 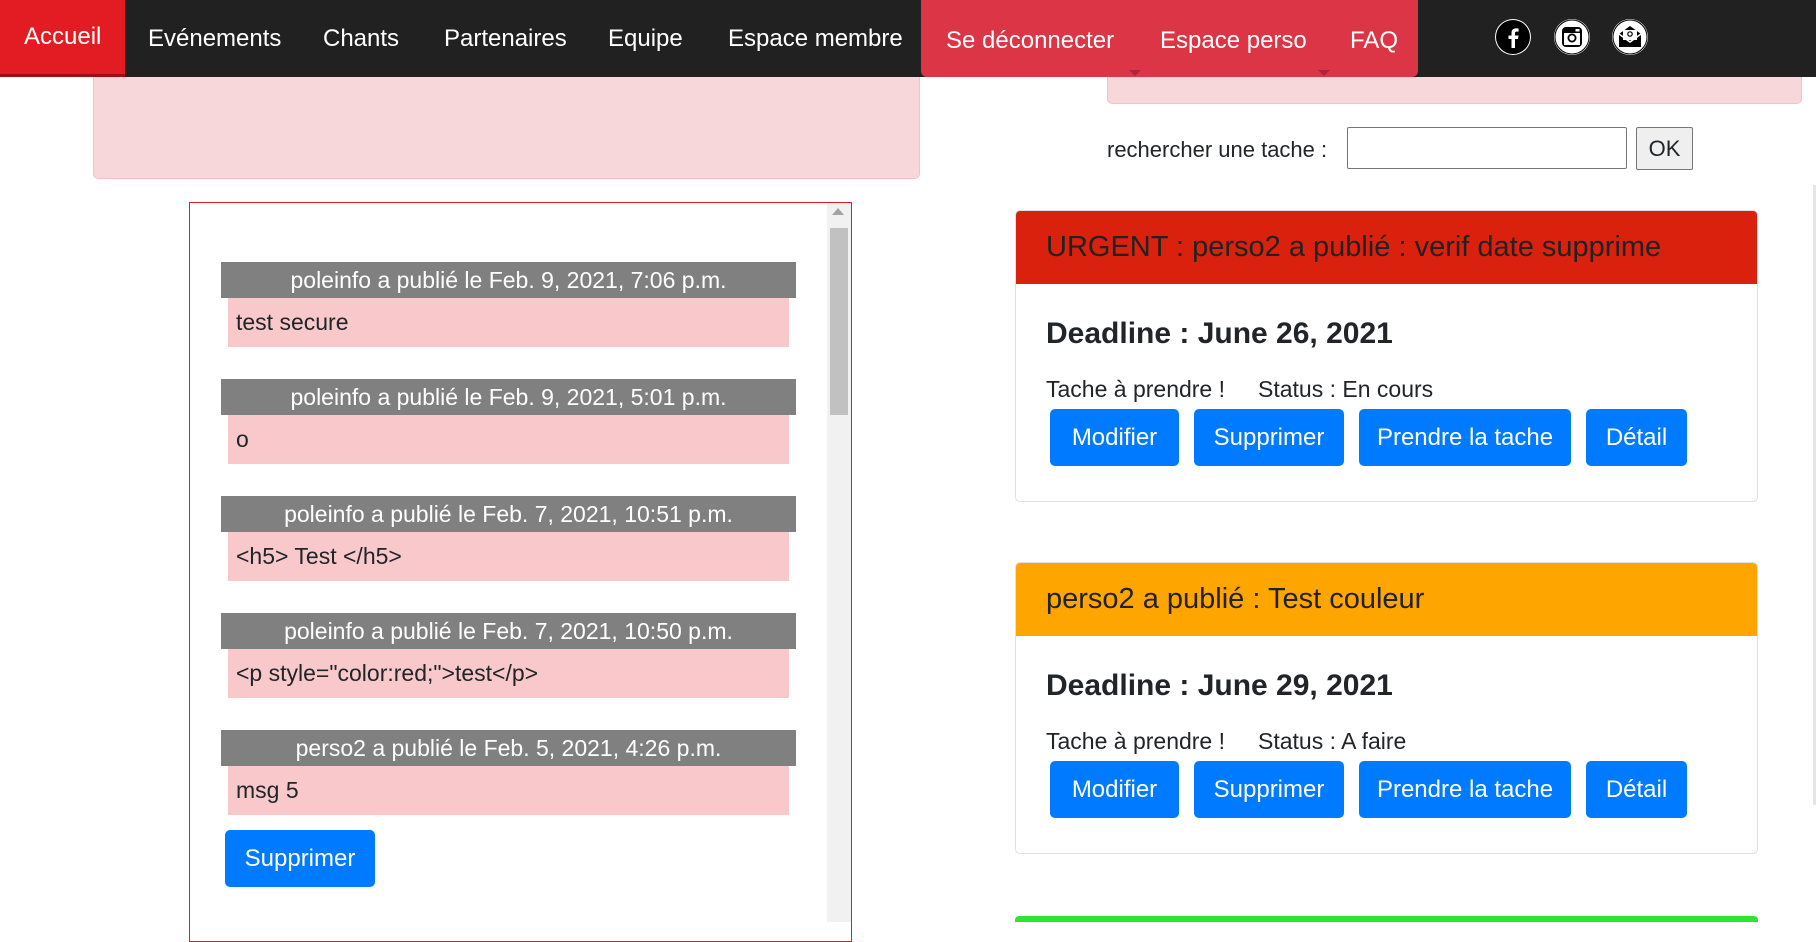 I want to click on search-ok-button: OK, so click(x=1664, y=148).